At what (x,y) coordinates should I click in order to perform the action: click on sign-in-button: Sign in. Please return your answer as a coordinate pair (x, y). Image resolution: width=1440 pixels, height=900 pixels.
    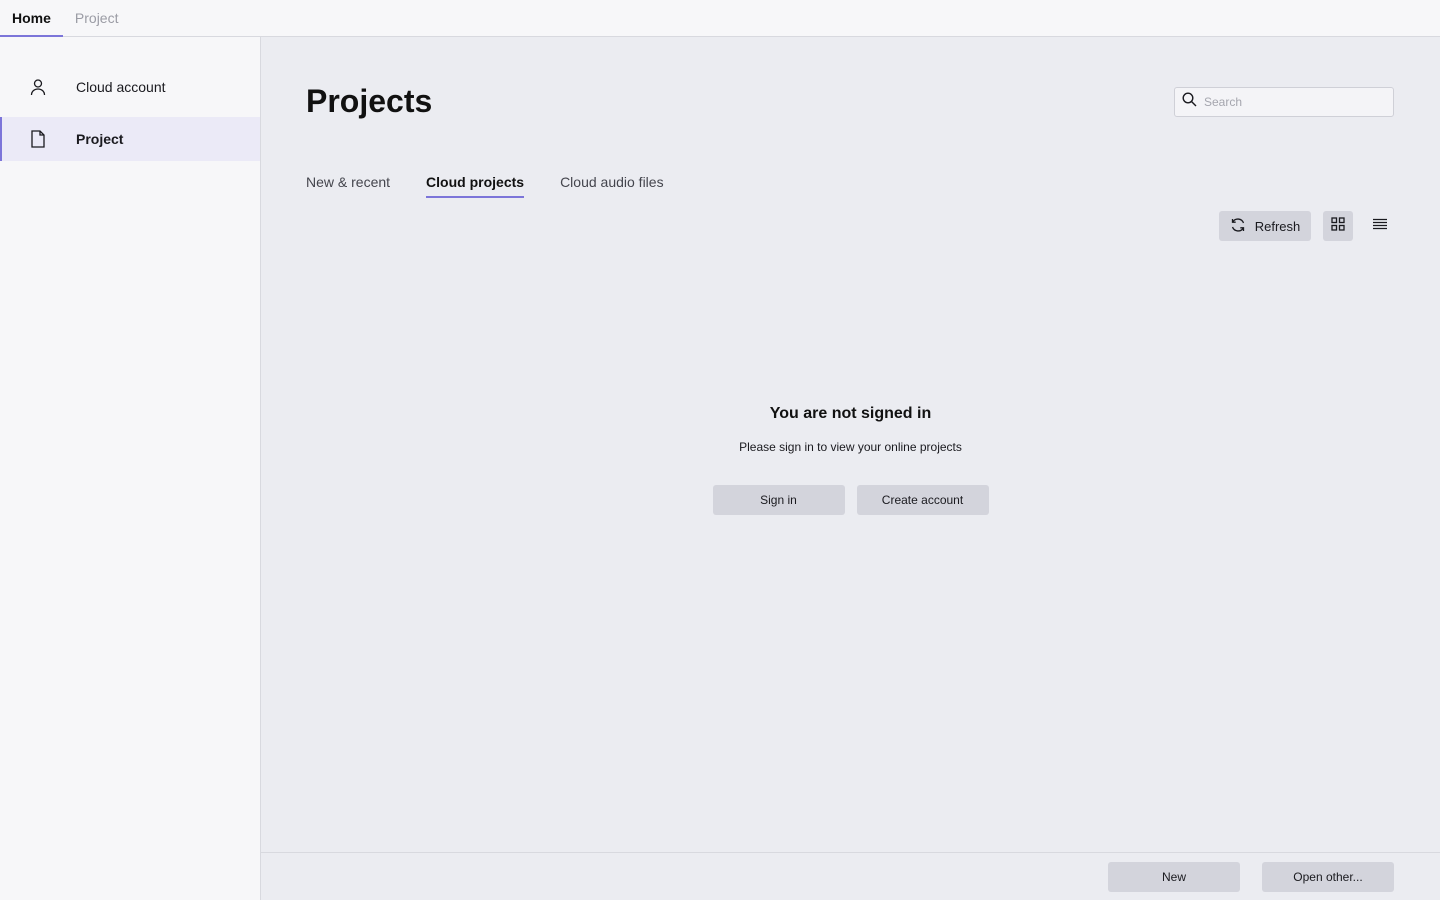
    Looking at the image, I should click on (778, 500).